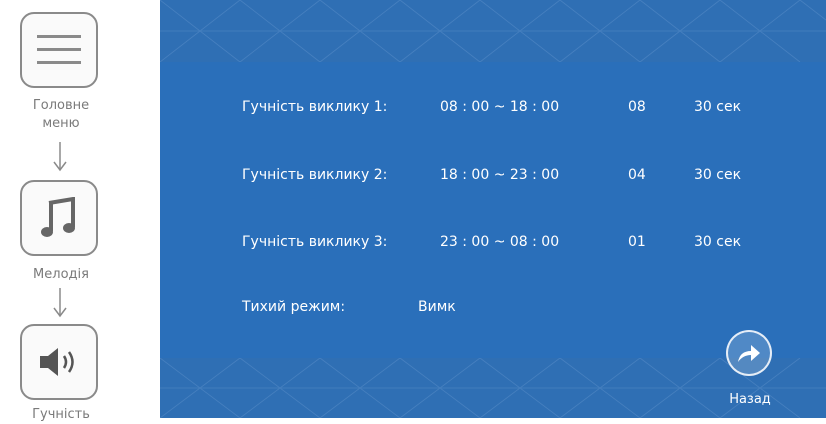 Image resolution: width=826 pixels, height=424 pixels. What do you see at coordinates (499, 107) in the screenshot?
I see `time-range: 08 : 00 ~ 18 : 00` at bounding box center [499, 107].